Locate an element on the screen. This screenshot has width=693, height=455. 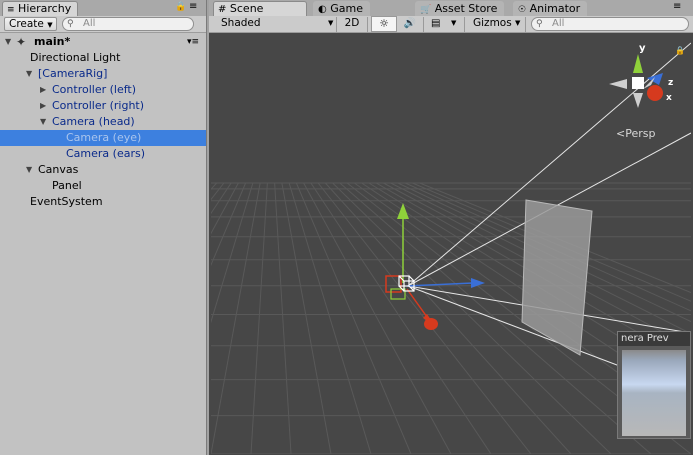
effects-dropdown: ▤ ▼ is located at coordinates (444, 24).